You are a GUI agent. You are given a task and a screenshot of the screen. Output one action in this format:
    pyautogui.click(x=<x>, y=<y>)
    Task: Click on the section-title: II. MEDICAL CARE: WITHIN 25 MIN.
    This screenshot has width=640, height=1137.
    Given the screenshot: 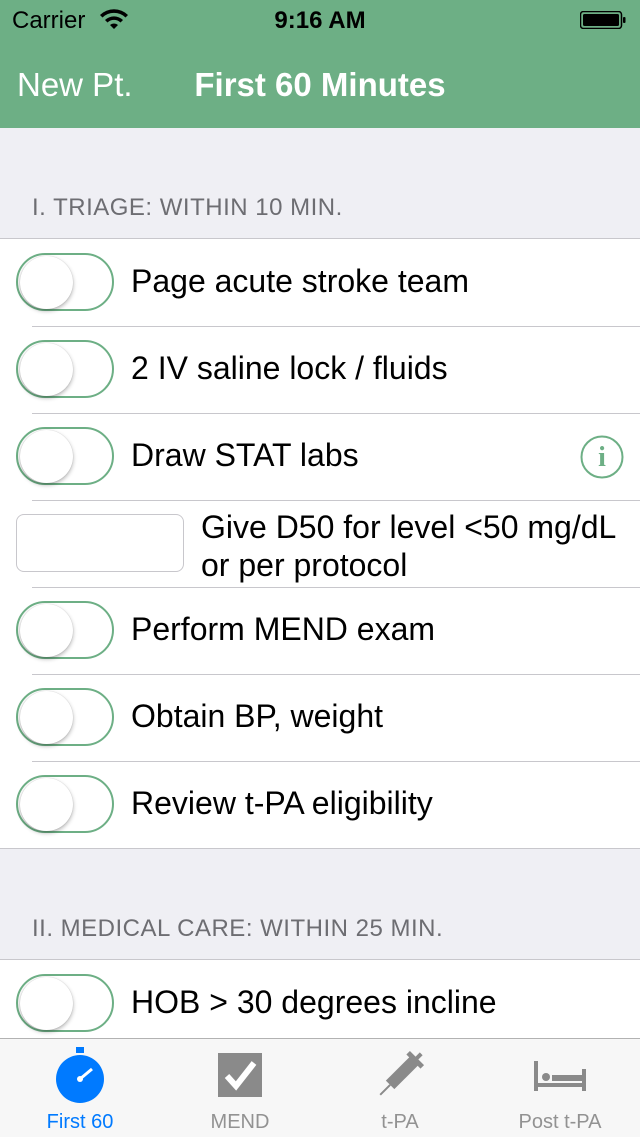 What is the action you would take?
    pyautogui.click(x=238, y=928)
    